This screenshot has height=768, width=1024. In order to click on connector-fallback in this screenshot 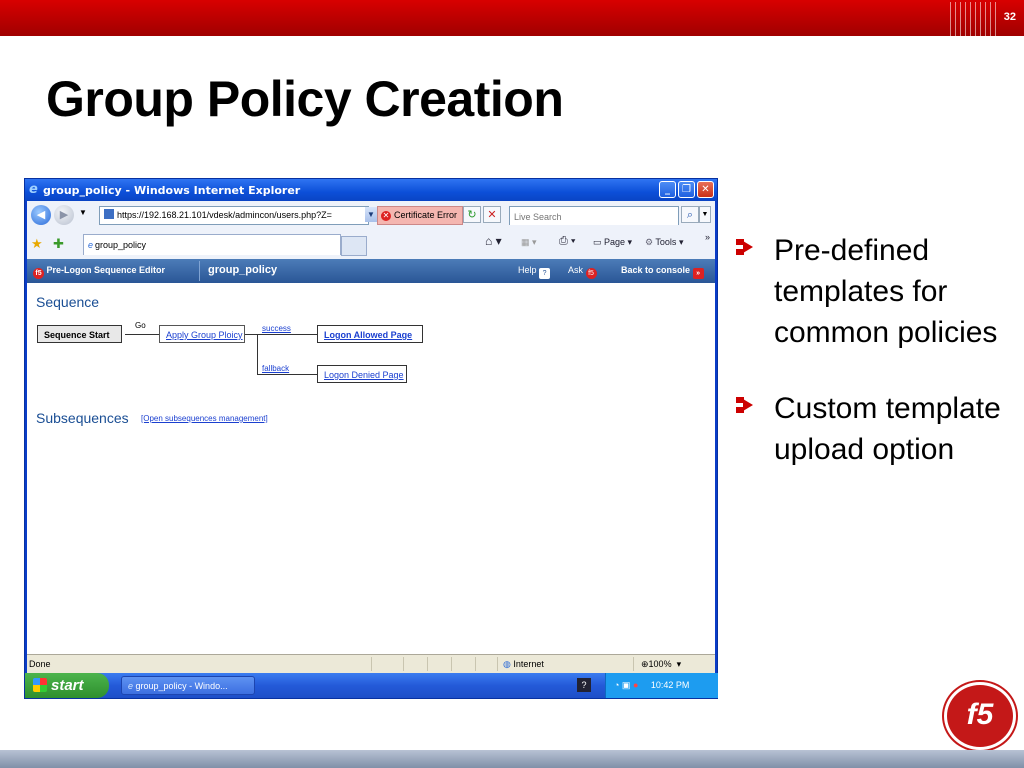, I will do `click(287, 374)`.